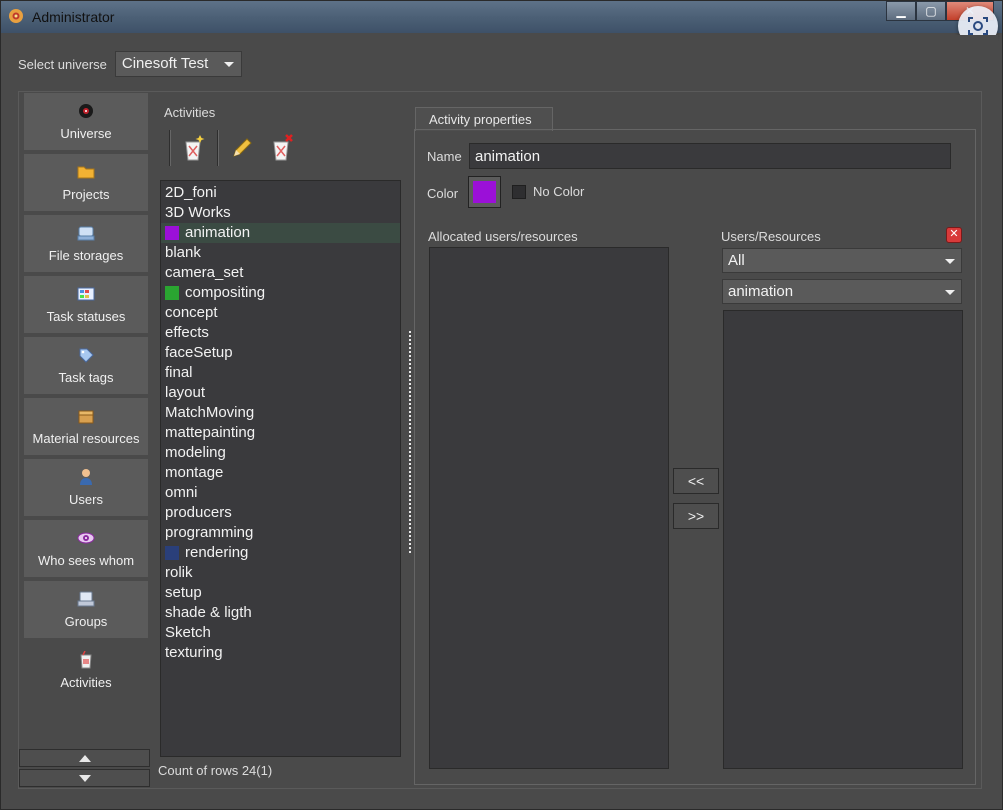 This screenshot has height=810, width=1003. What do you see at coordinates (191, 312) in the screenshot?
I see `list-item-label: concept` at bounding box center [191, 312].